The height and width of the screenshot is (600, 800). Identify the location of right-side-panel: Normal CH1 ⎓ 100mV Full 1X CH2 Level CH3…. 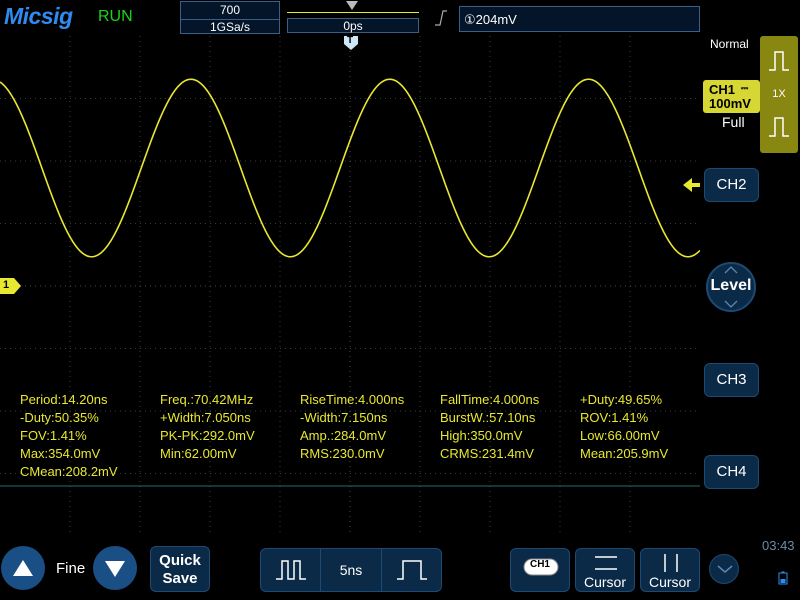
(750, 286).